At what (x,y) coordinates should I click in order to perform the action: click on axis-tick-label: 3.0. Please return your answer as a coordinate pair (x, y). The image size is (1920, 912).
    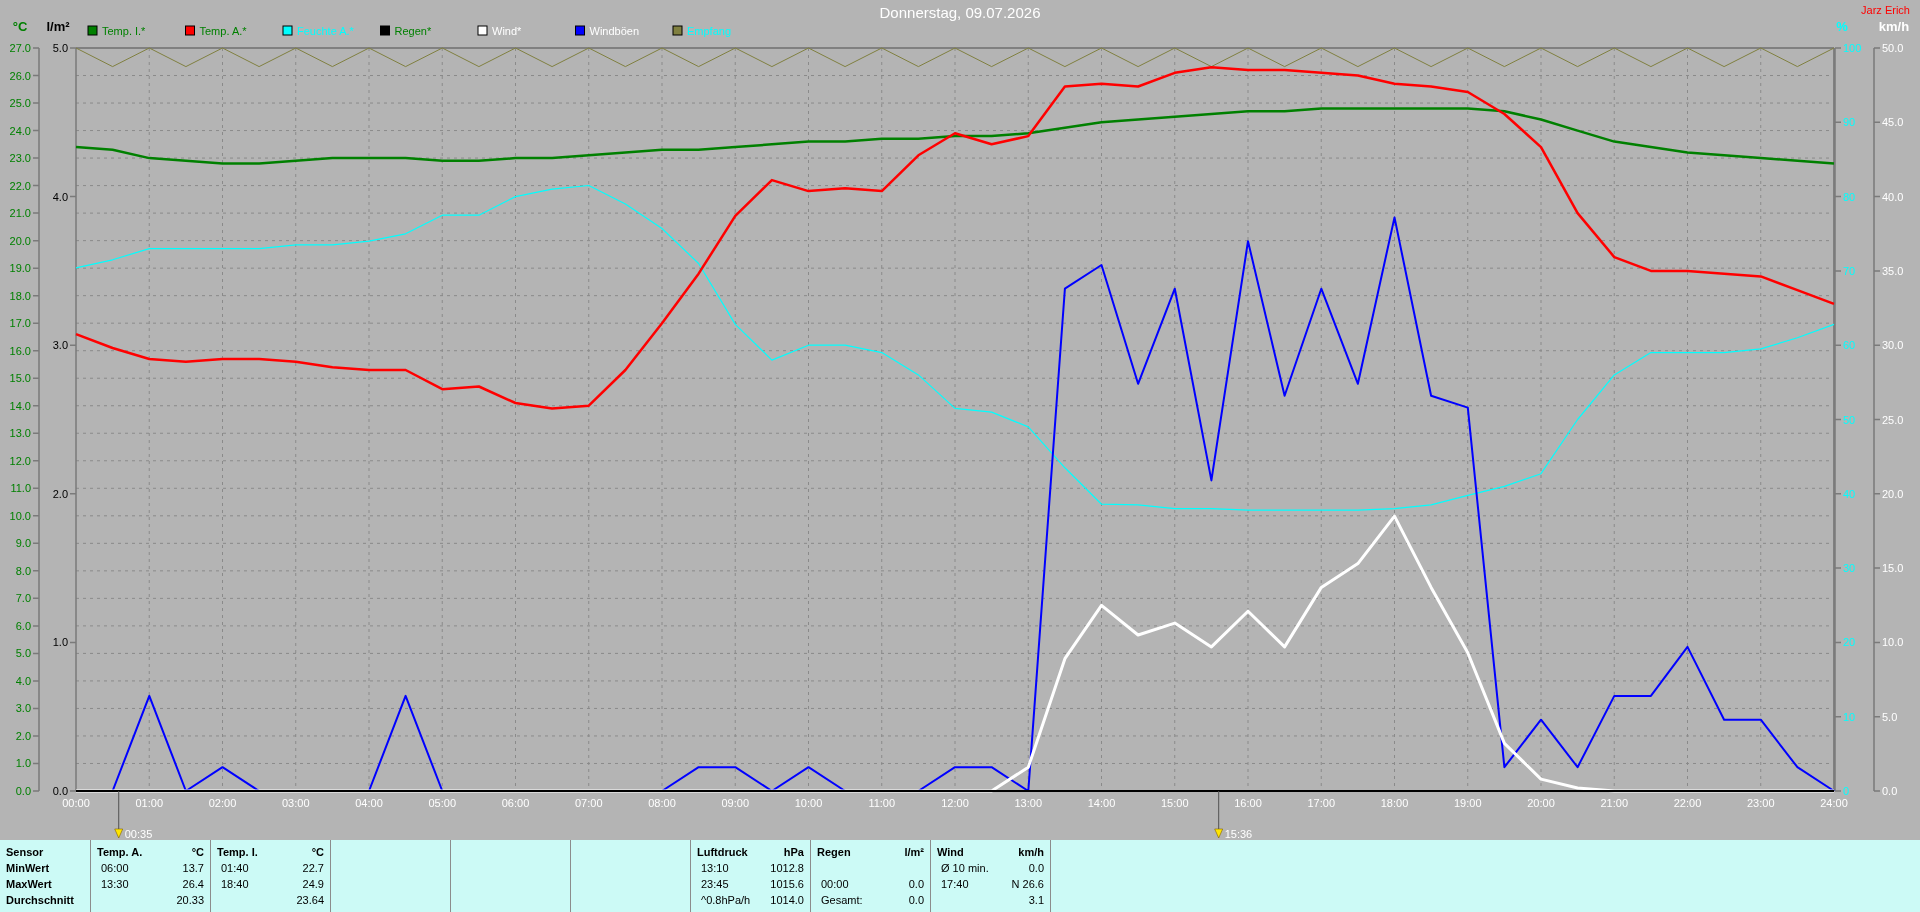
    Looking at the image, I should click on (23, 708).